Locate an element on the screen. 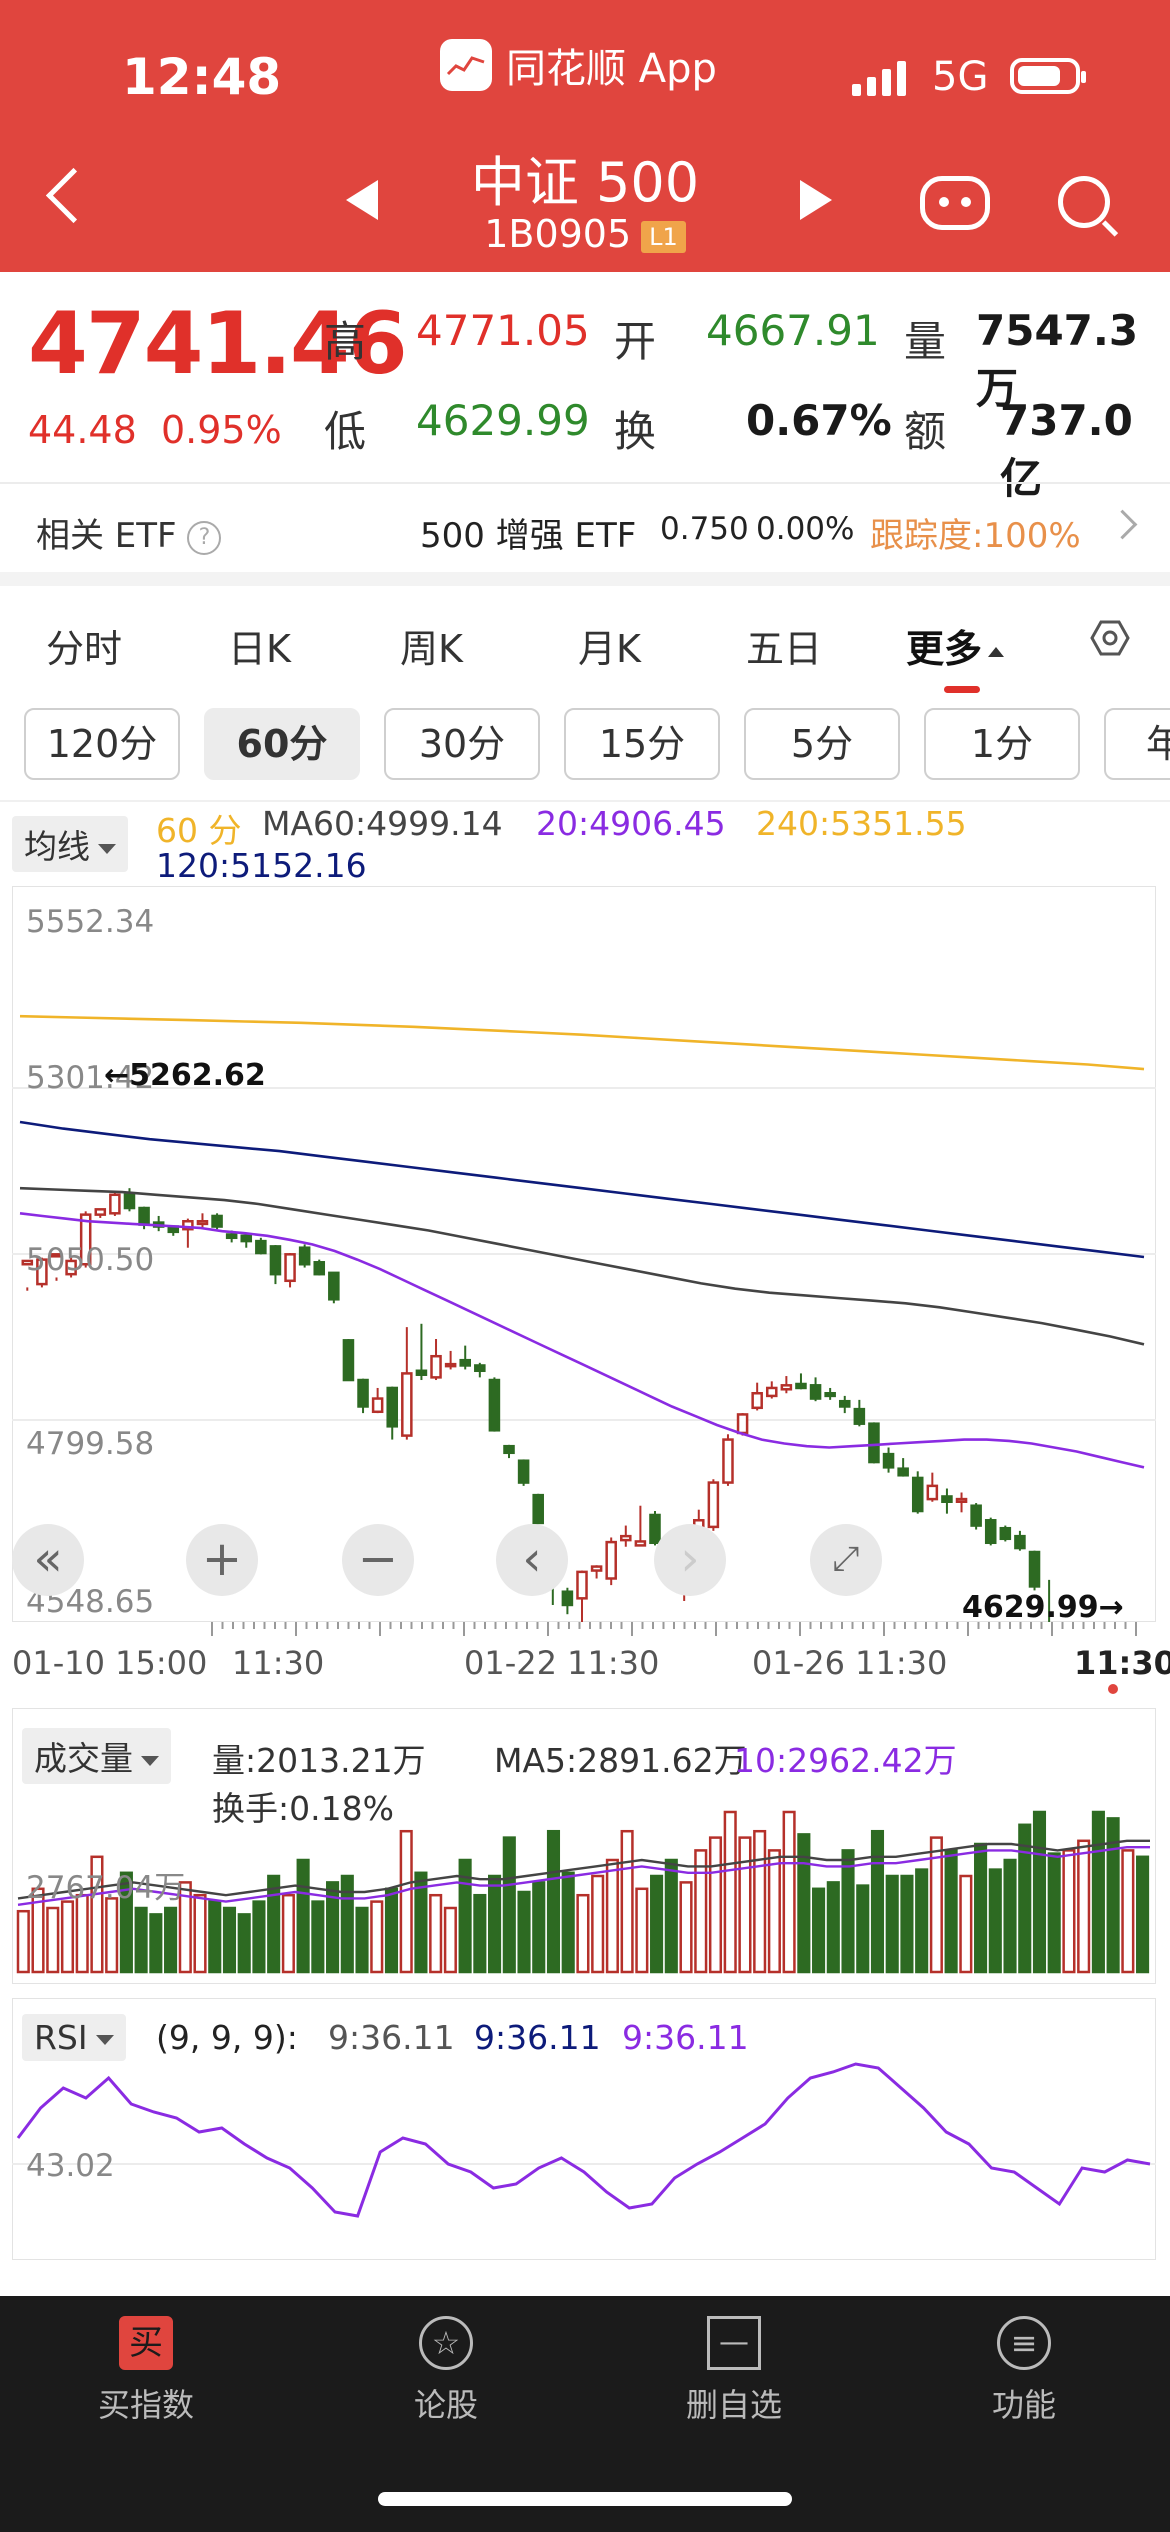 The width and height of the screenshot is (1170, 2532). current-dot is located at coordinates (1113, 1689).